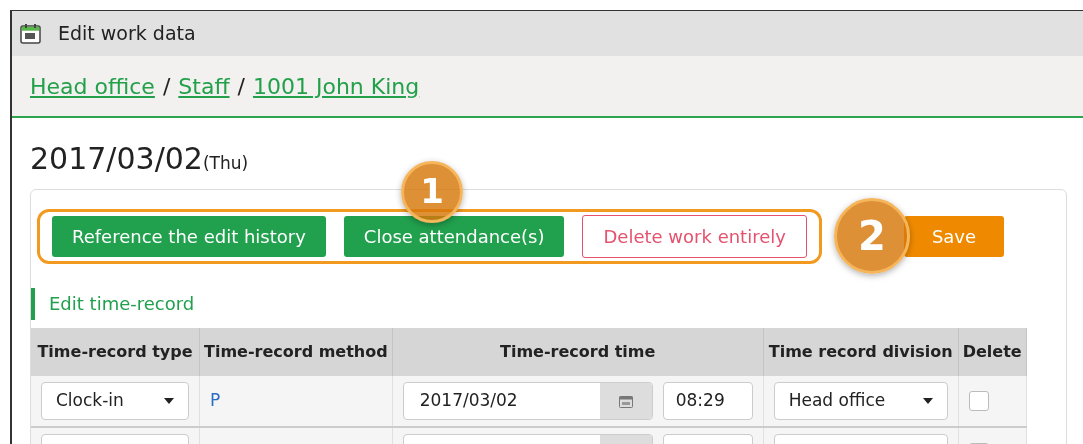 The height and width of the screenshot is (444, 1083). Describe the element at coordinates (454, 236) in the screenshot. I see `action-button: Close attendance(s)` at that location.